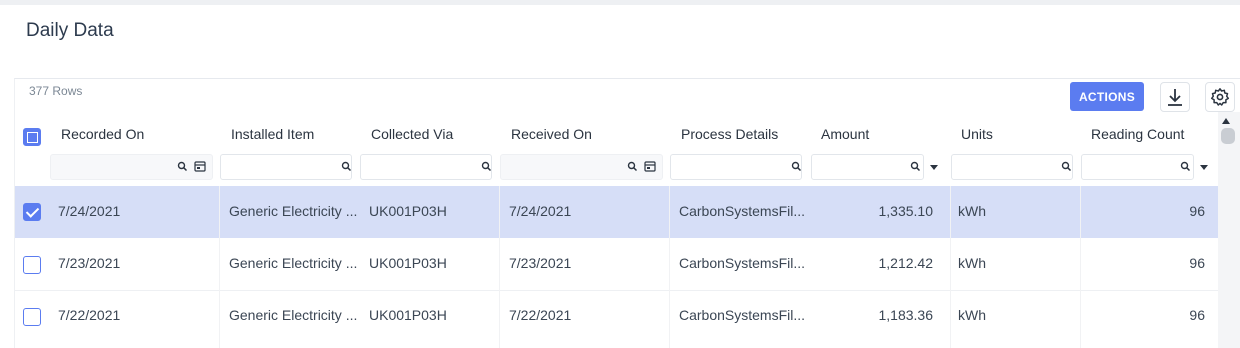  I want to click on cell-amount: 1,183.36, so click(906, 315).